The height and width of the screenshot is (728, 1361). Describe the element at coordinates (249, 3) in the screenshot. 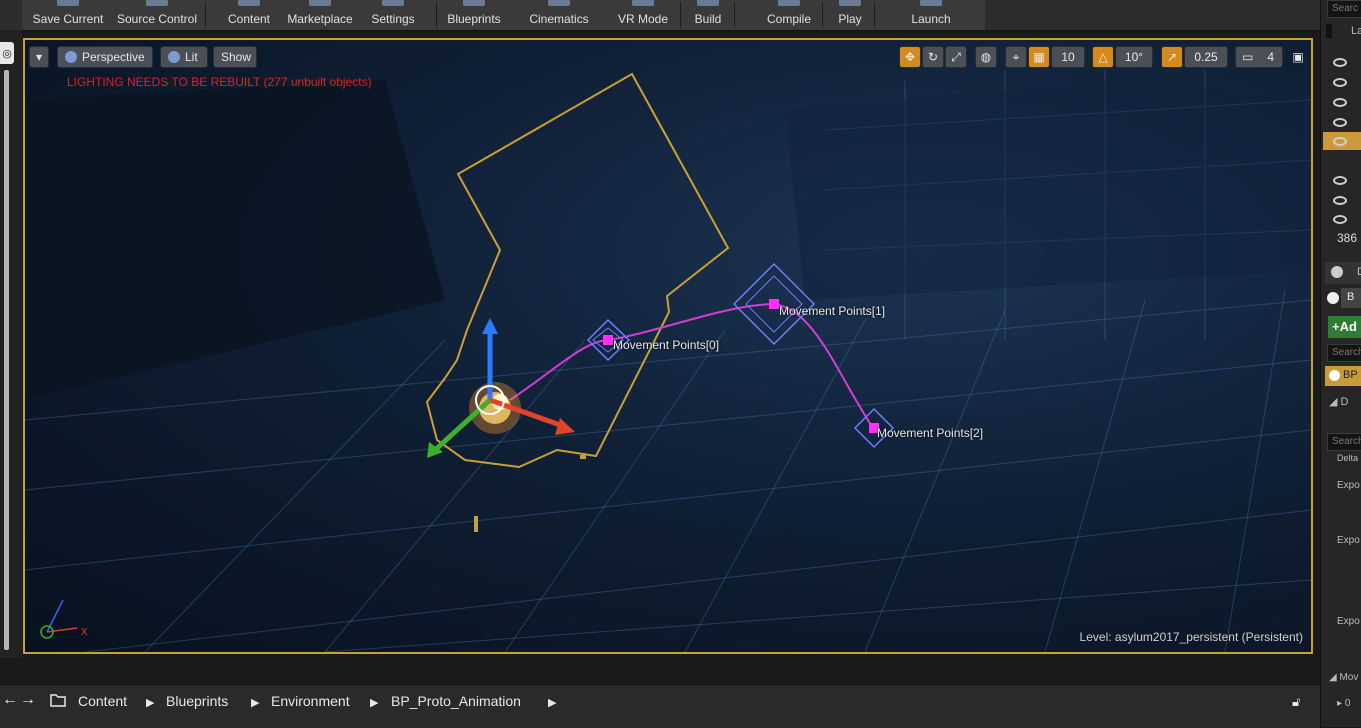

I see `content-icon` at that location.